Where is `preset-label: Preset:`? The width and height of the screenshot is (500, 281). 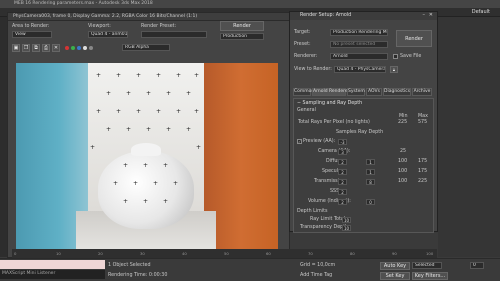
preset-label: Preset: is located at coordinates (302, 44).